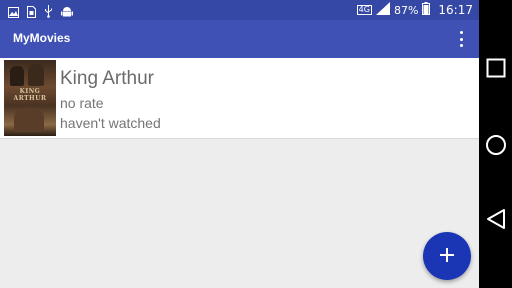 The height and width of the screenshot is (288, 512). Describe the element at coordinates (382, 10) in the screenshot. I see `signal-icon` at that location.